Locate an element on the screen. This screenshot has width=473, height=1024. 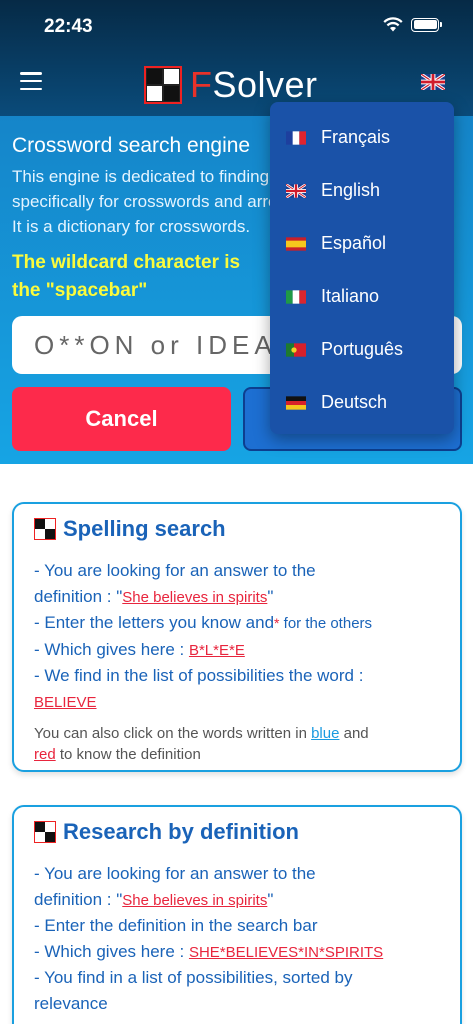
card-title: Research by definition is located at coordinates (181, 831).